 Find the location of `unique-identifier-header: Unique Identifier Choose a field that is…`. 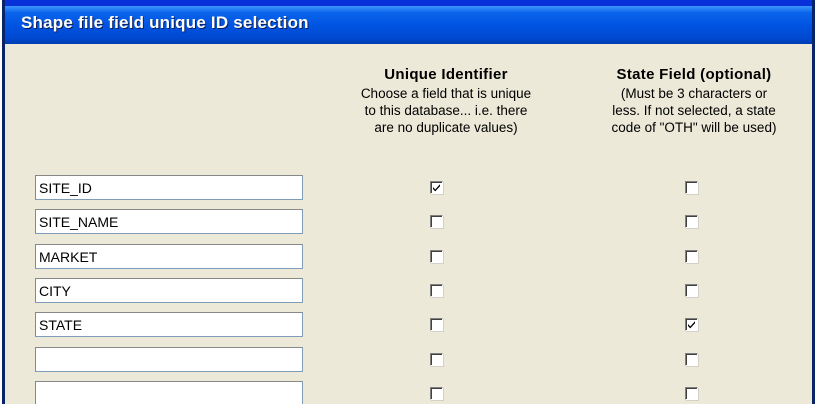

unique-identifier-header: Unique Identifier Choose a field that is… is located at coordinates (446, 101).